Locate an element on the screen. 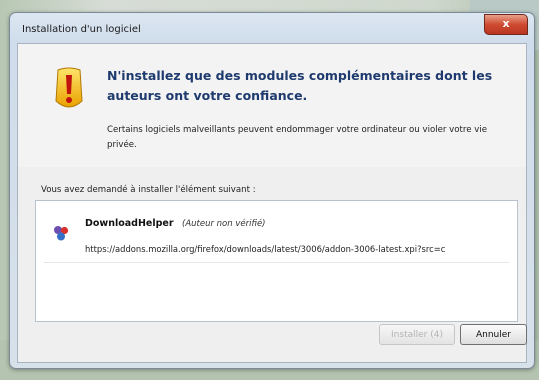 The width and height of the screenshot is (539, 380). install-button: Installer (4) is located at coordinates (417, 334).